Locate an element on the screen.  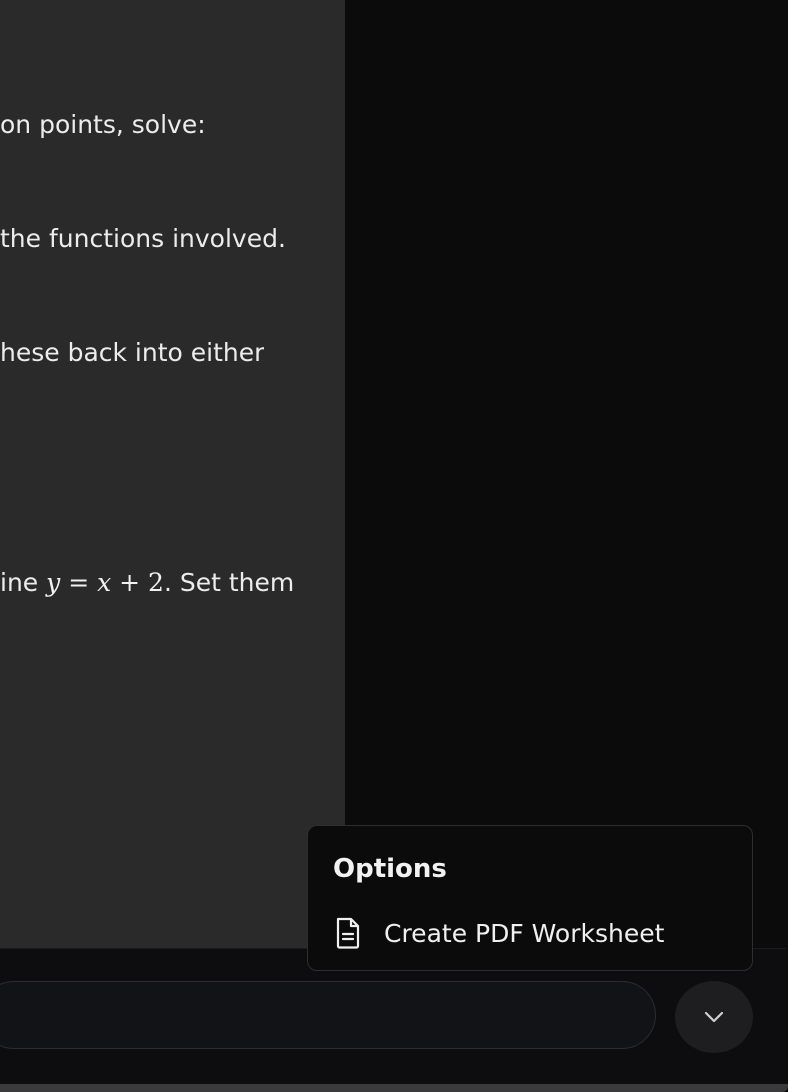
equation-line: ine y = x + 2. Set them is located at coordinates (147, 583).